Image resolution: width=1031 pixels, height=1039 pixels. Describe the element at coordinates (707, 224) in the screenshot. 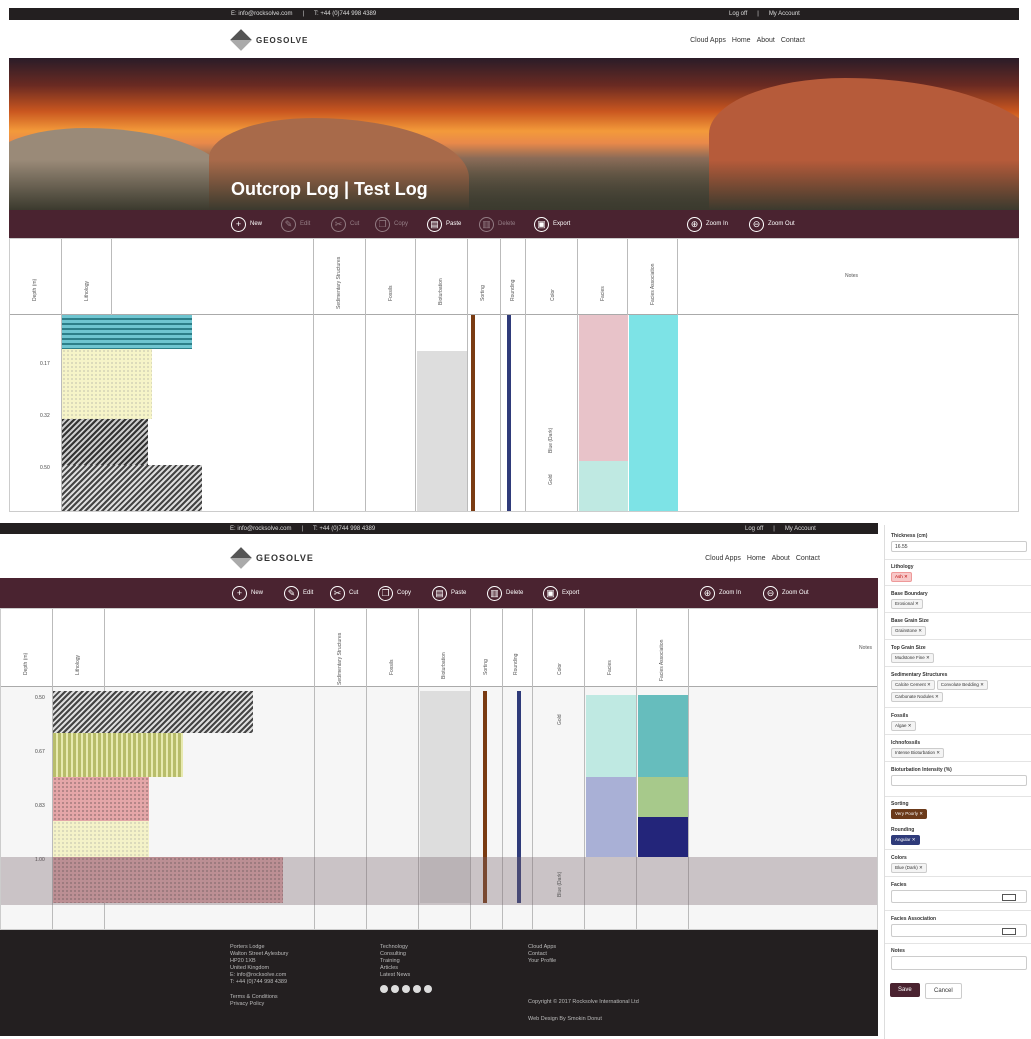

I see `zoom-in-button: ⊕ Zoom In` at that location.